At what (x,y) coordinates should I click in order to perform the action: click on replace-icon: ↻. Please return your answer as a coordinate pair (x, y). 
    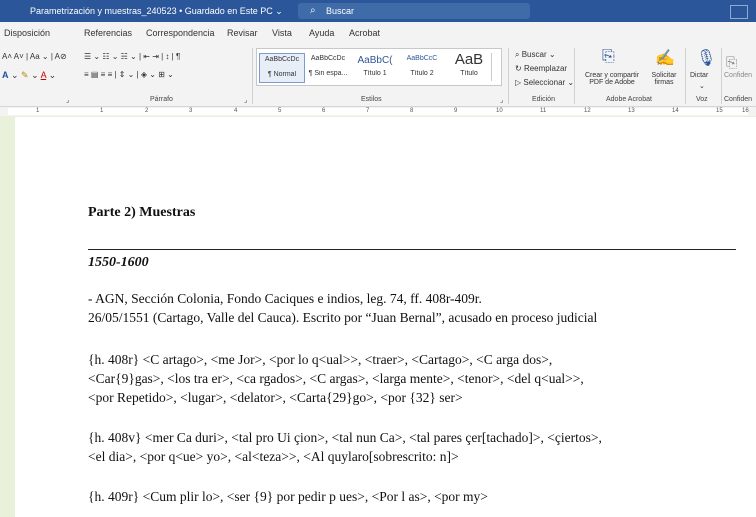
    Looking at the image, I should click on (518, 68).